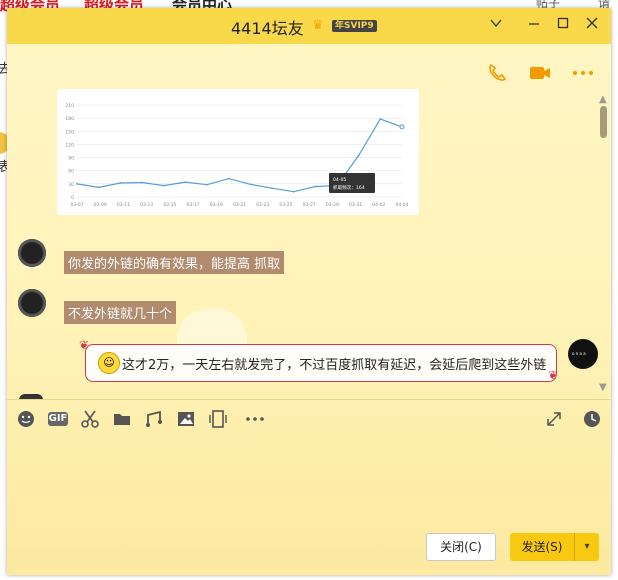 Image resolution: width=618 pixels, height=580 pixels. Describe the element at coordinates (603, 99) in the screenshot. I see `scroll-up-icon: ▲` at that location.